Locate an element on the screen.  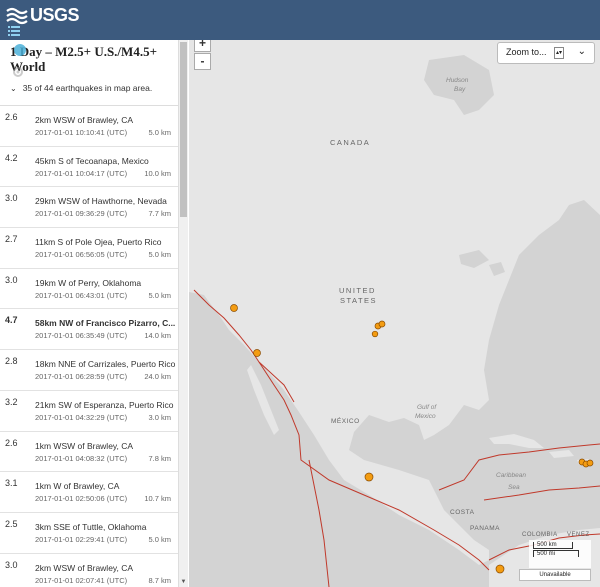
feed-title: 1 Day – M2.5+ U.S./M4.5+ World is located at coordinates (83, 59).